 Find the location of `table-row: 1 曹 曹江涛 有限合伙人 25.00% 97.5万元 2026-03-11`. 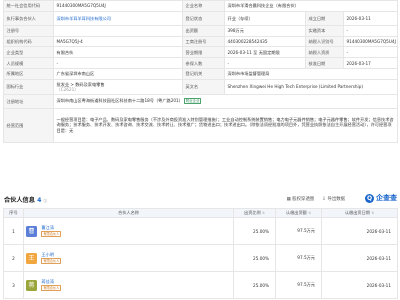

table-row: 1 曹 曹江涛 有限合伙人 25.00% 97.5万元 2026-03-11 is located at coordinates (200, 231).